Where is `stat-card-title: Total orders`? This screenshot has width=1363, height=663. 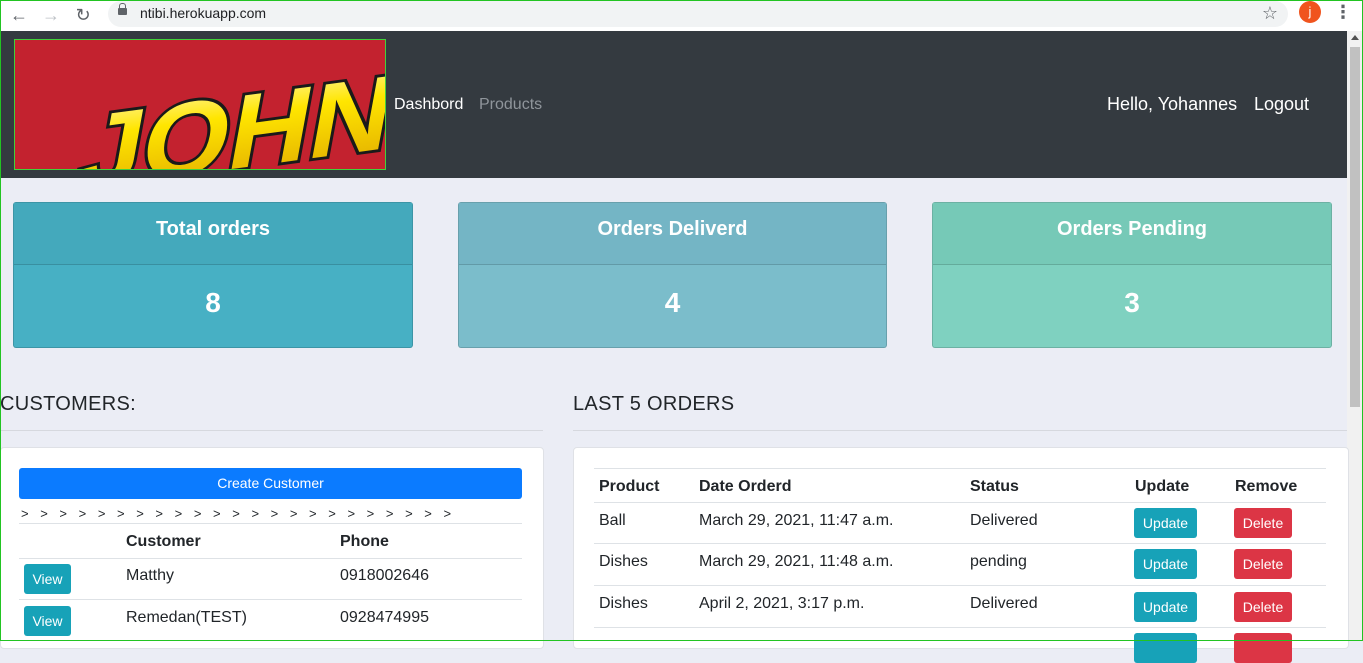
stat-card-title: Total orders is located at coordinates (213, 234).